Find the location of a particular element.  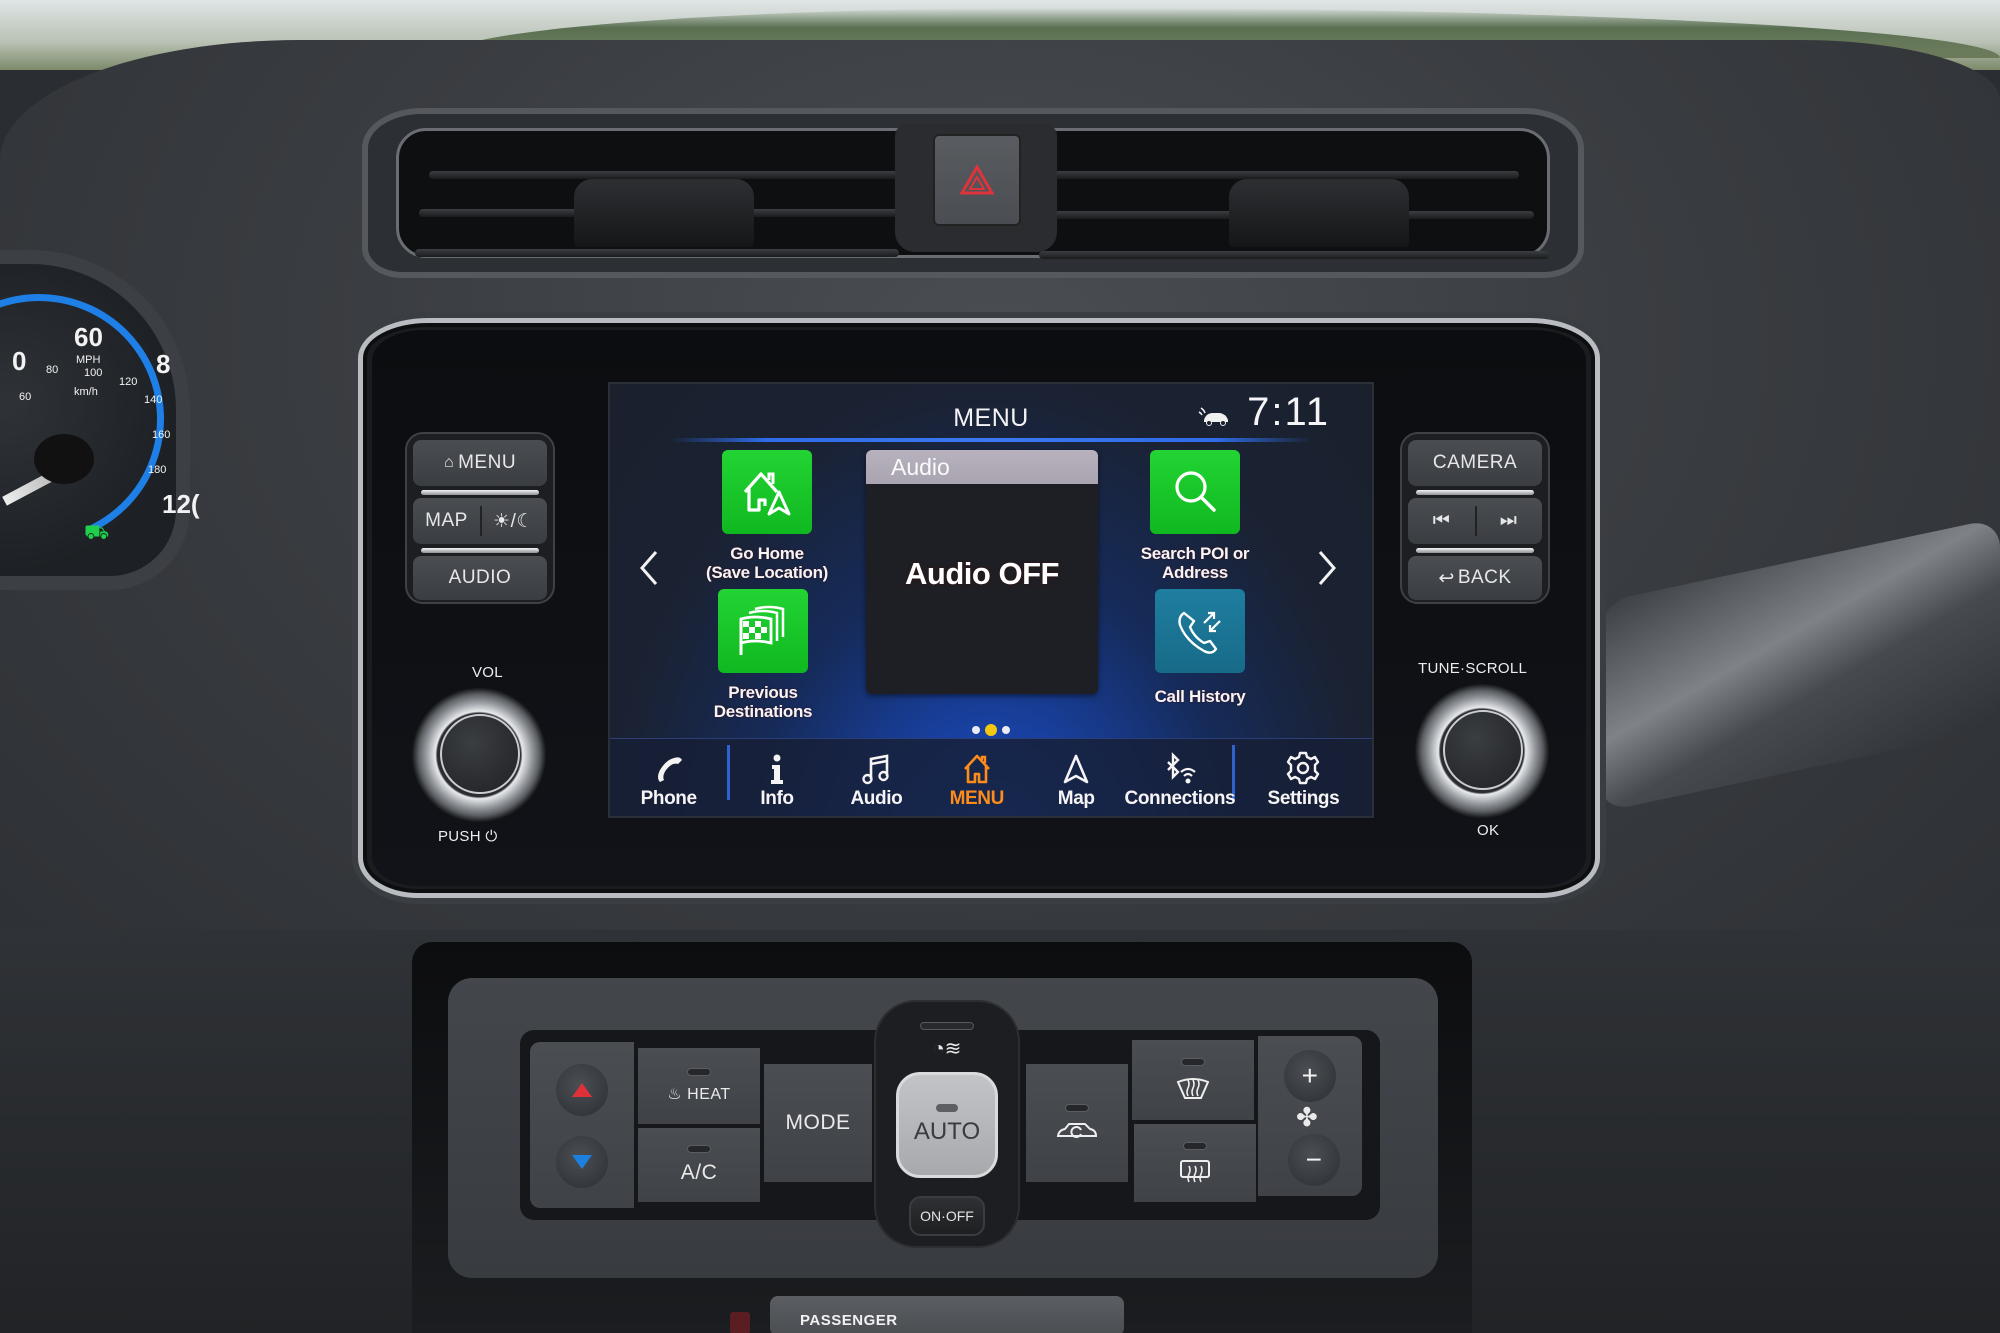

chevron-left-icon is located at coordinates (649, 568).